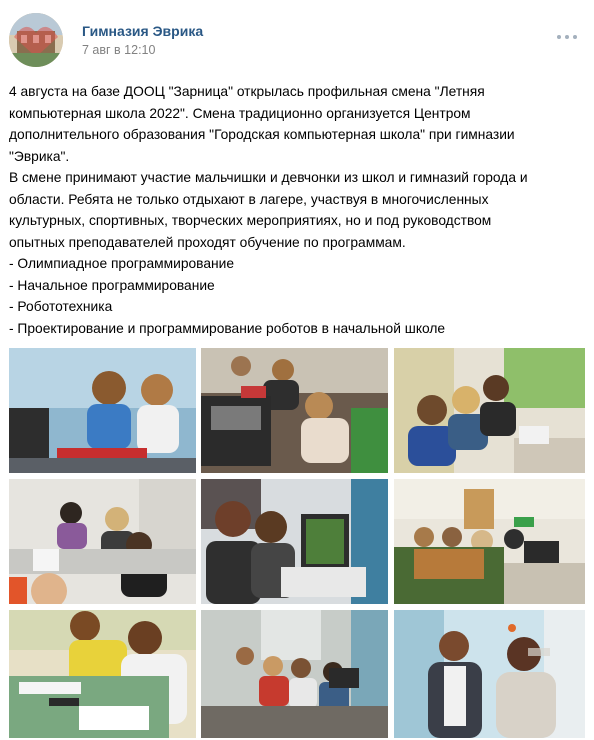 This screenshot has height=740, width=594. Describe the element at coordinates (102, 410) in the screenshot. I see `photo-robotics-kids` at that location.